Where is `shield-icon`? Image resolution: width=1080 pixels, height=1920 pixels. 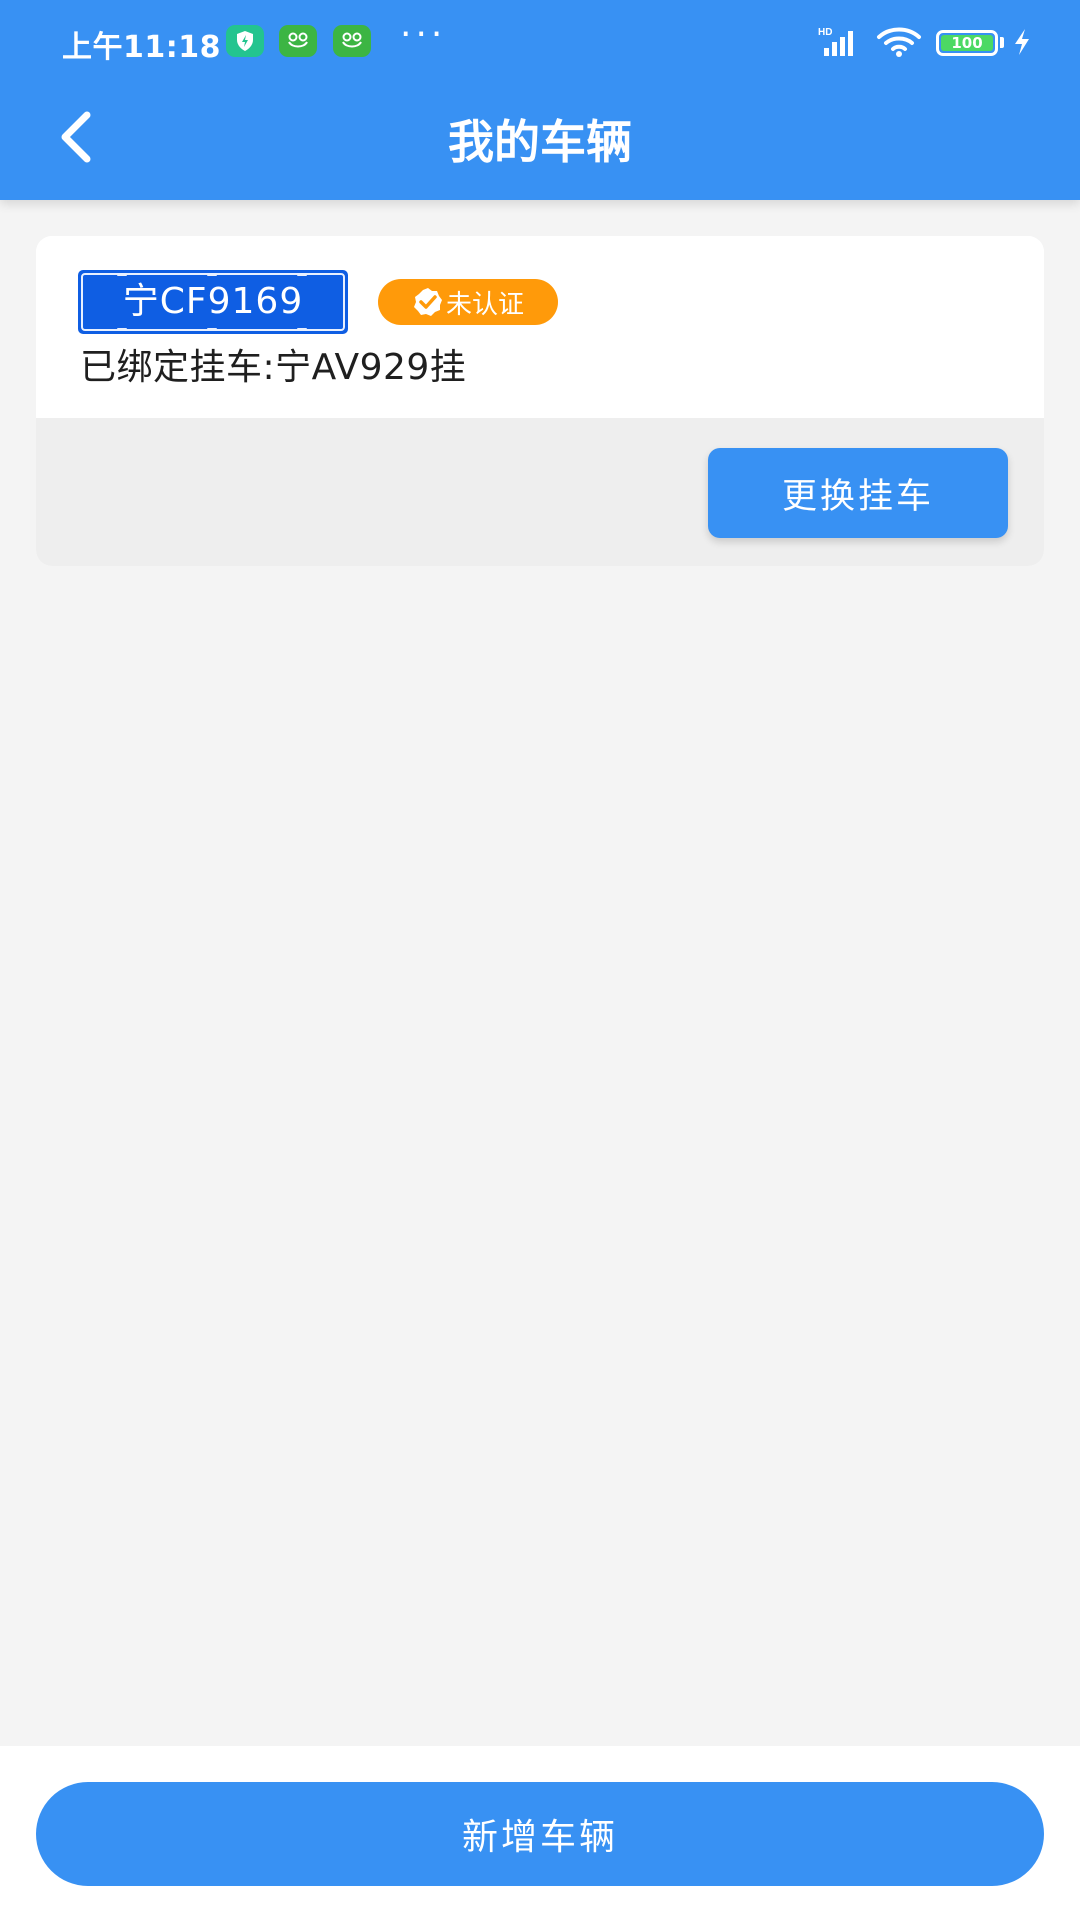
shield-icon is located at coordinates (245, 41).